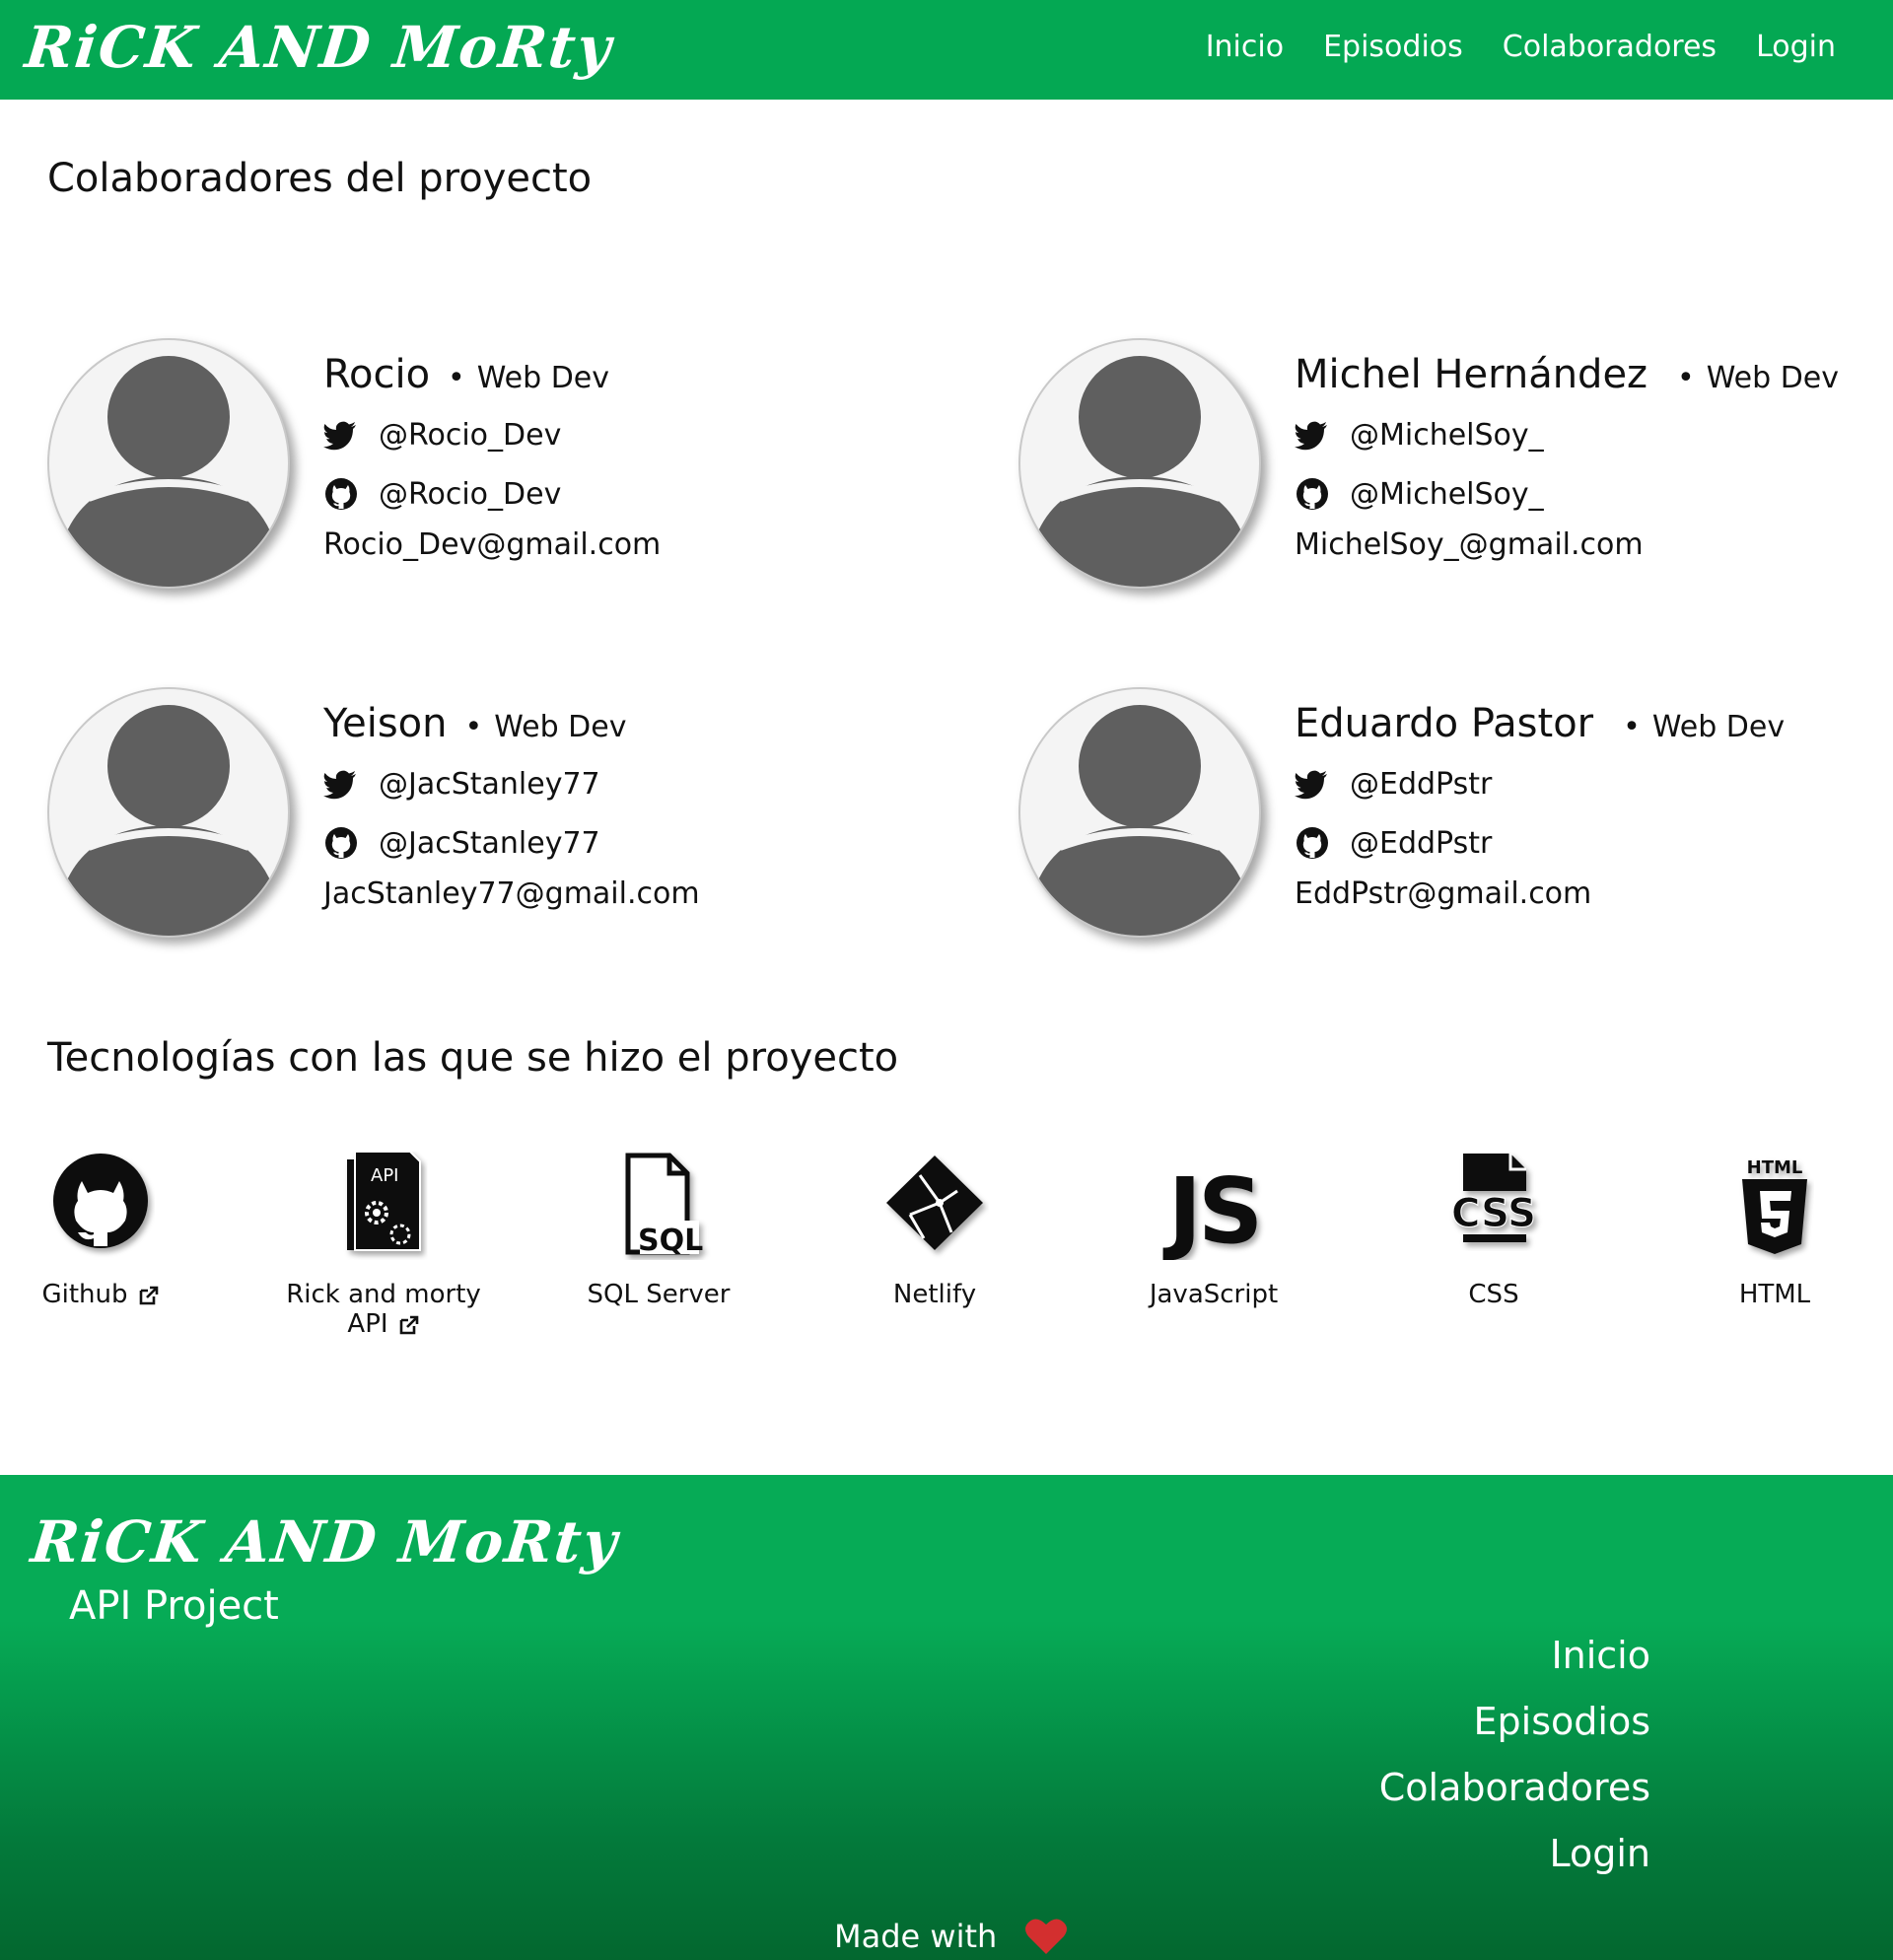 The width and height of the screenshot is (1893, 1960). Describe the element at coordinates (1610, 47) in the screenshot. I see `nav-link-colaboradores: Colaboradores` at that location.